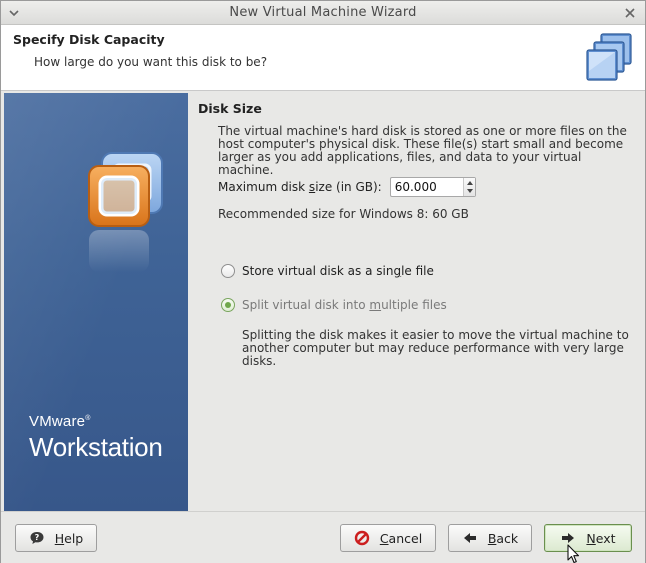 The height and width of the screenshot is (563, 646). I want to click on recommended-size: Recommended size for Windows 8: 60 GB, so click(343, 214).